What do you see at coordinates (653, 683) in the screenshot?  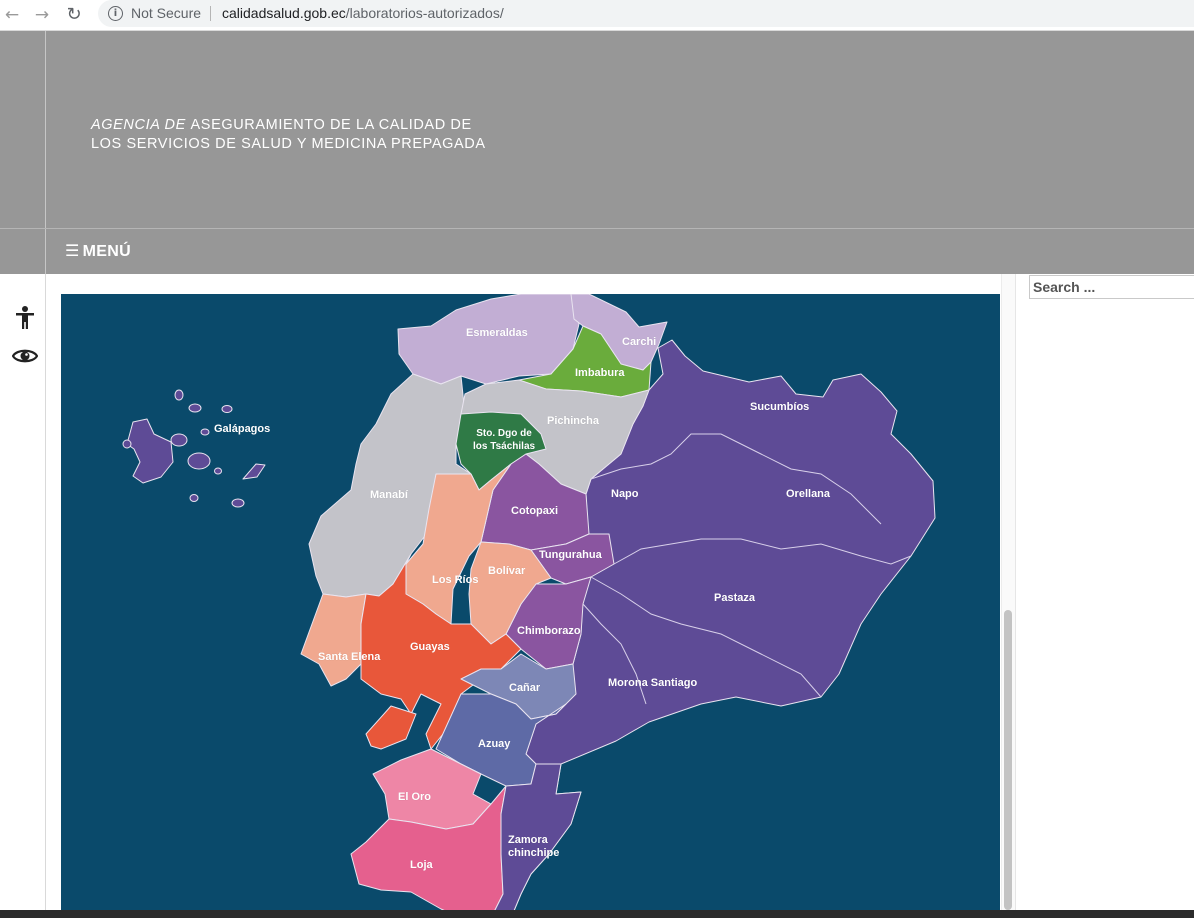 I see `label-morona-santiago: Morona Santiago` at bounding box center [653, 683].